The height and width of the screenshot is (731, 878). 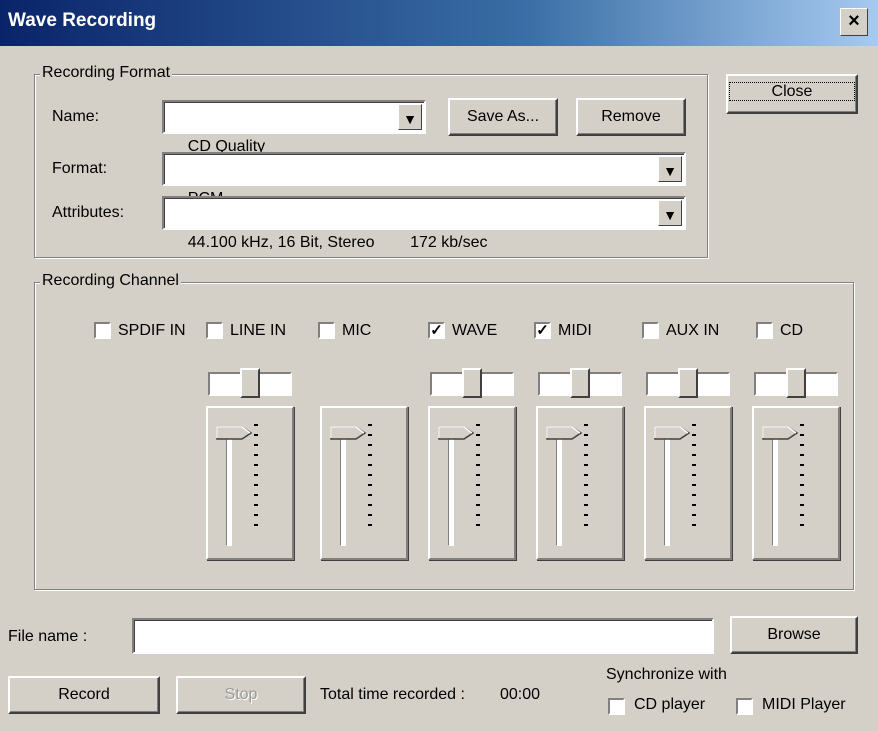 I want to click on mic-volume-slider, so click(x=364, y=483).